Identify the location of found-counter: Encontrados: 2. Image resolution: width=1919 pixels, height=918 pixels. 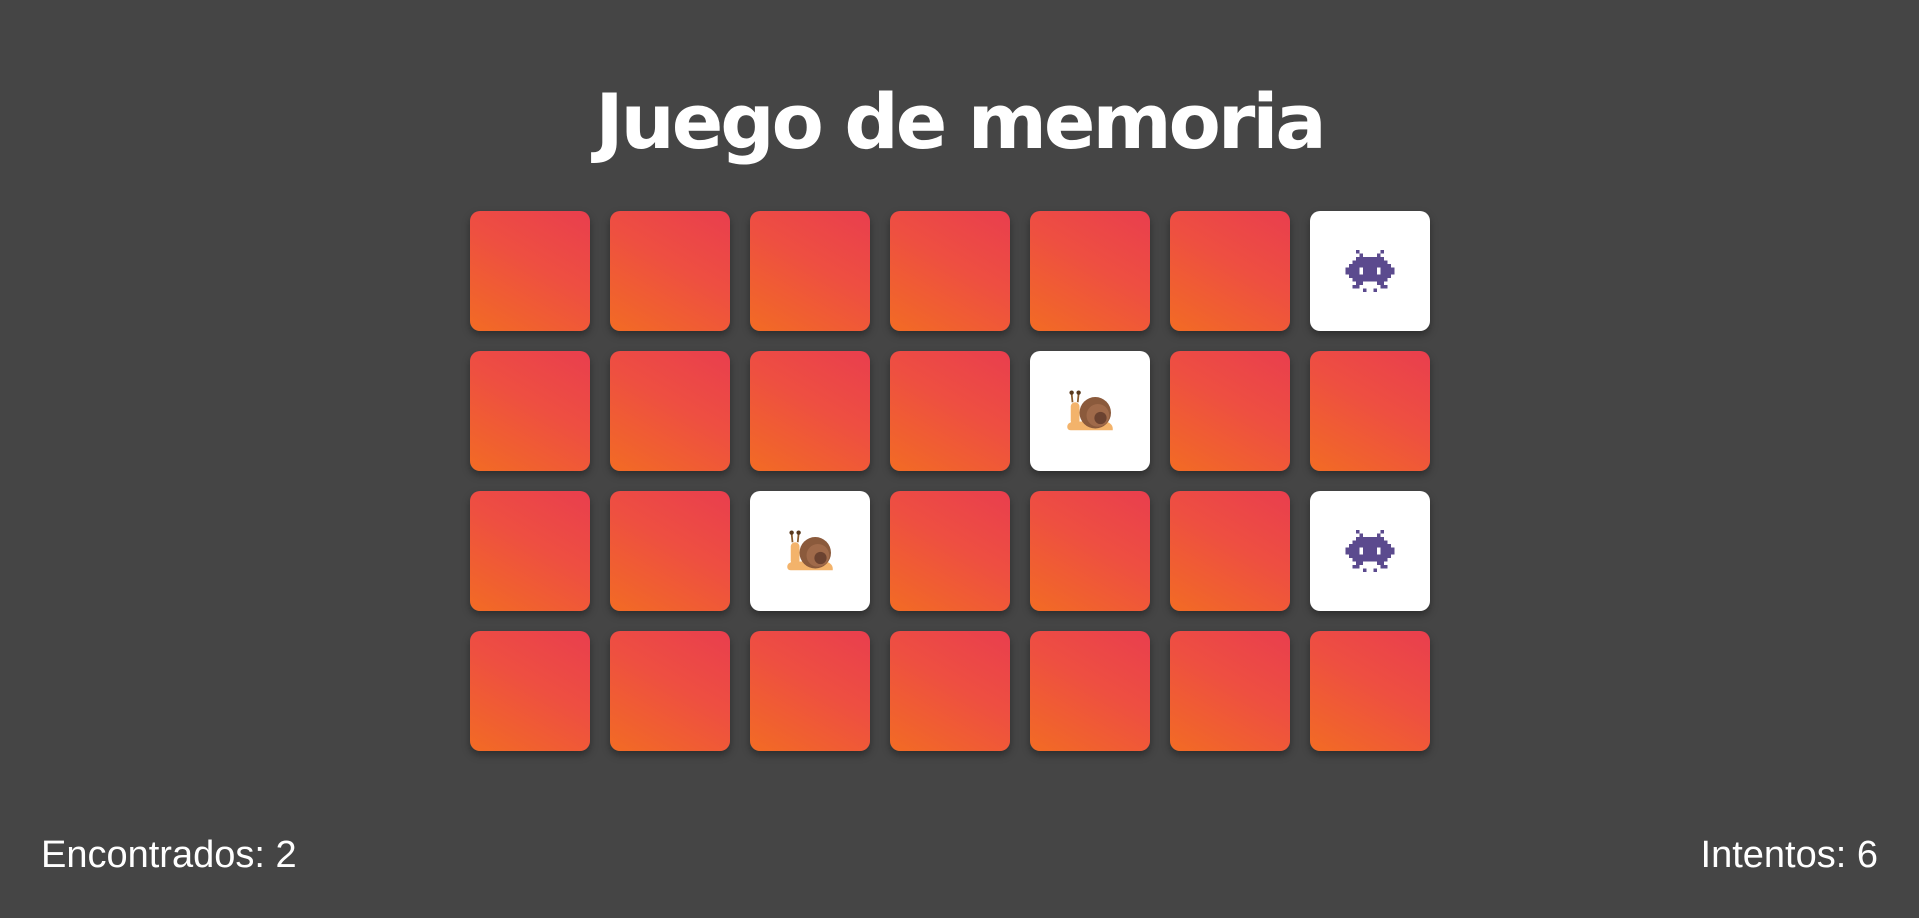
(169, 855).